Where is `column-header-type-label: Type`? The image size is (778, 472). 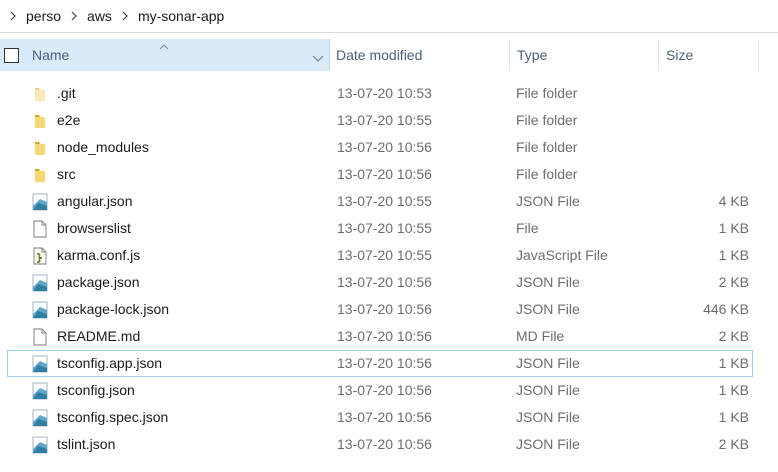 column-header-type-label: Type is located at coordinates (532, 55).